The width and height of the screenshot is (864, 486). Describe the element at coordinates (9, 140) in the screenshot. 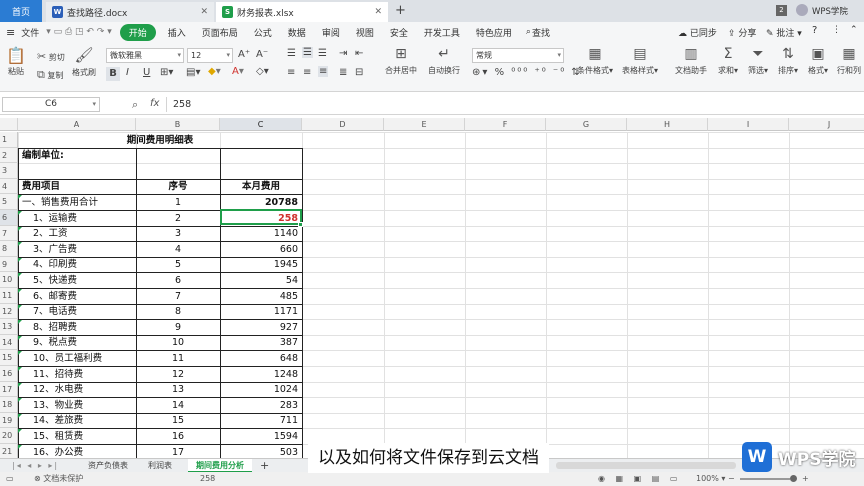

I see `row-header-1: 1` at that location.